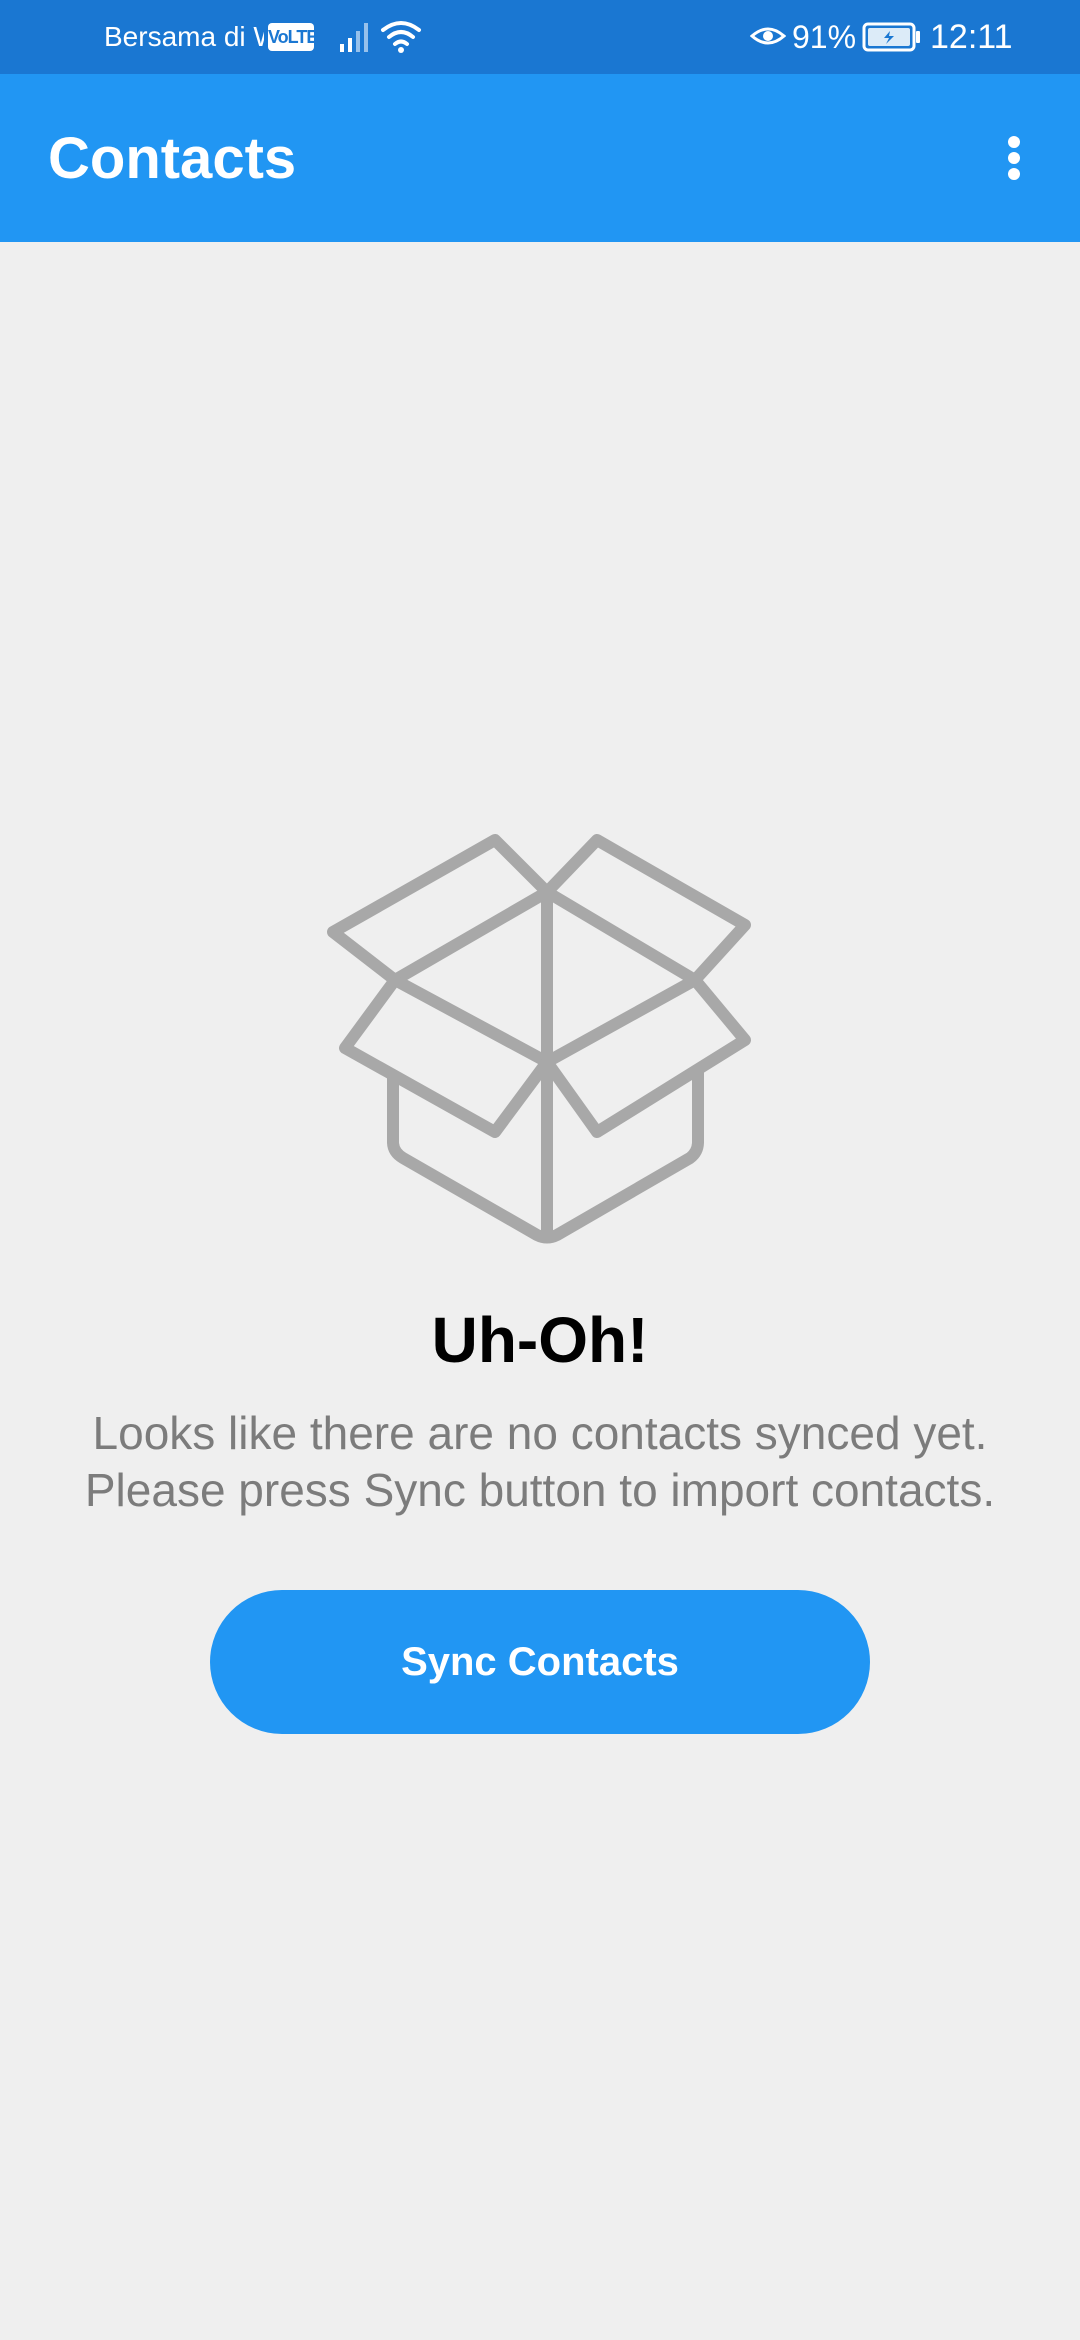 The width and height of the screenshot is (1080, 2340). I want to click on battery-percent: 91%, so click(824, 37).